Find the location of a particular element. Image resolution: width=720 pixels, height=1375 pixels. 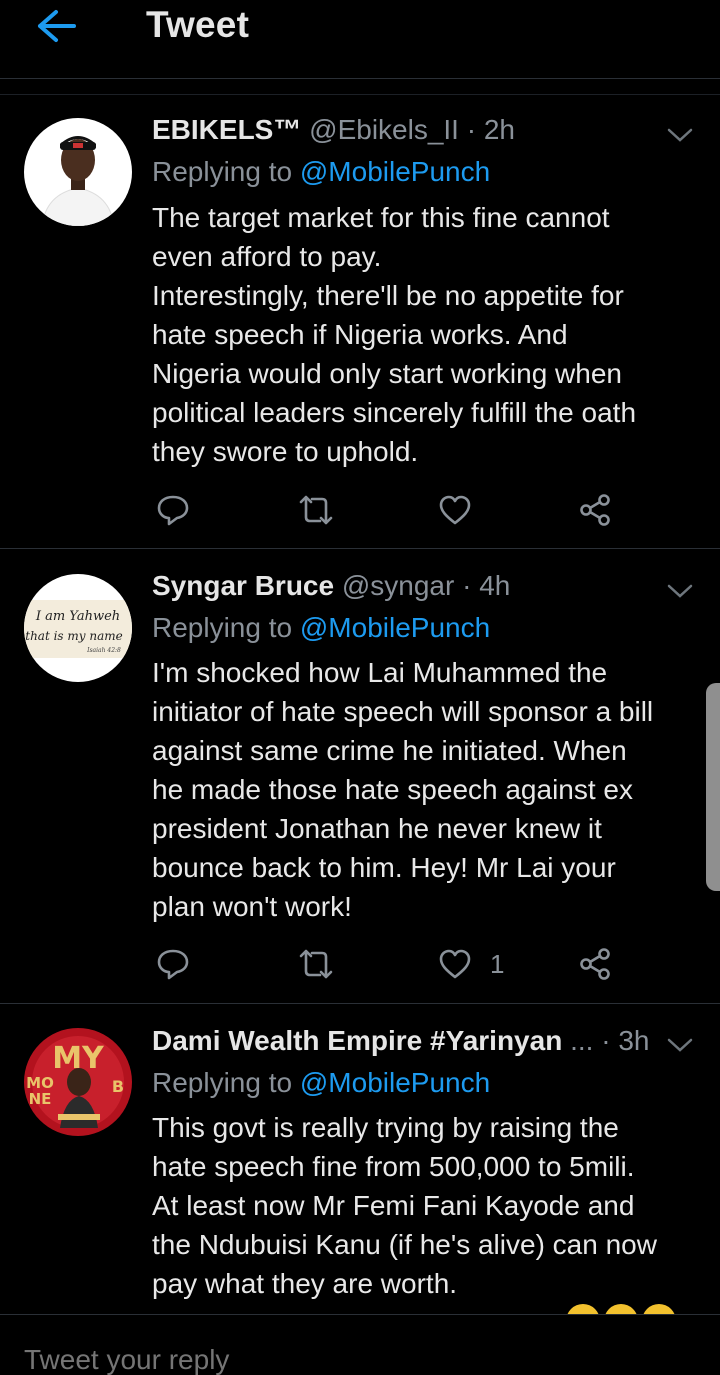

user-name: Syngar Bruce is located at coordinates (243, 585).